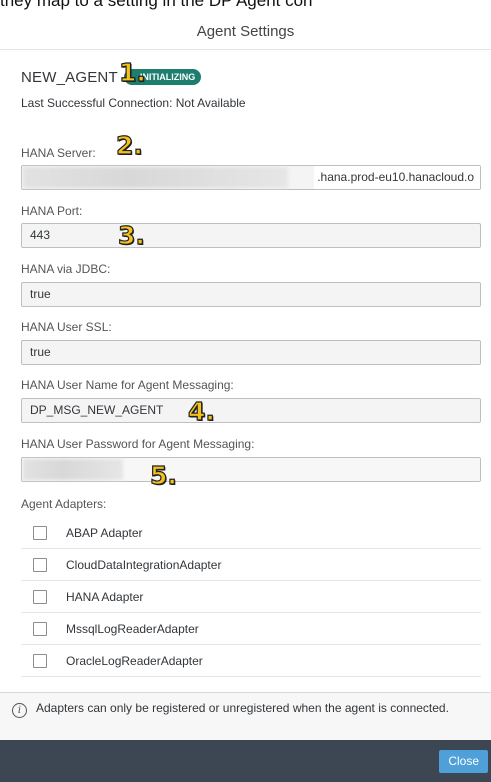  Describe the element at coordinates (127, 385) in the screenshot. I see `hana-msg-user-label: HANA User Name for Agent Messaging:` at that location.